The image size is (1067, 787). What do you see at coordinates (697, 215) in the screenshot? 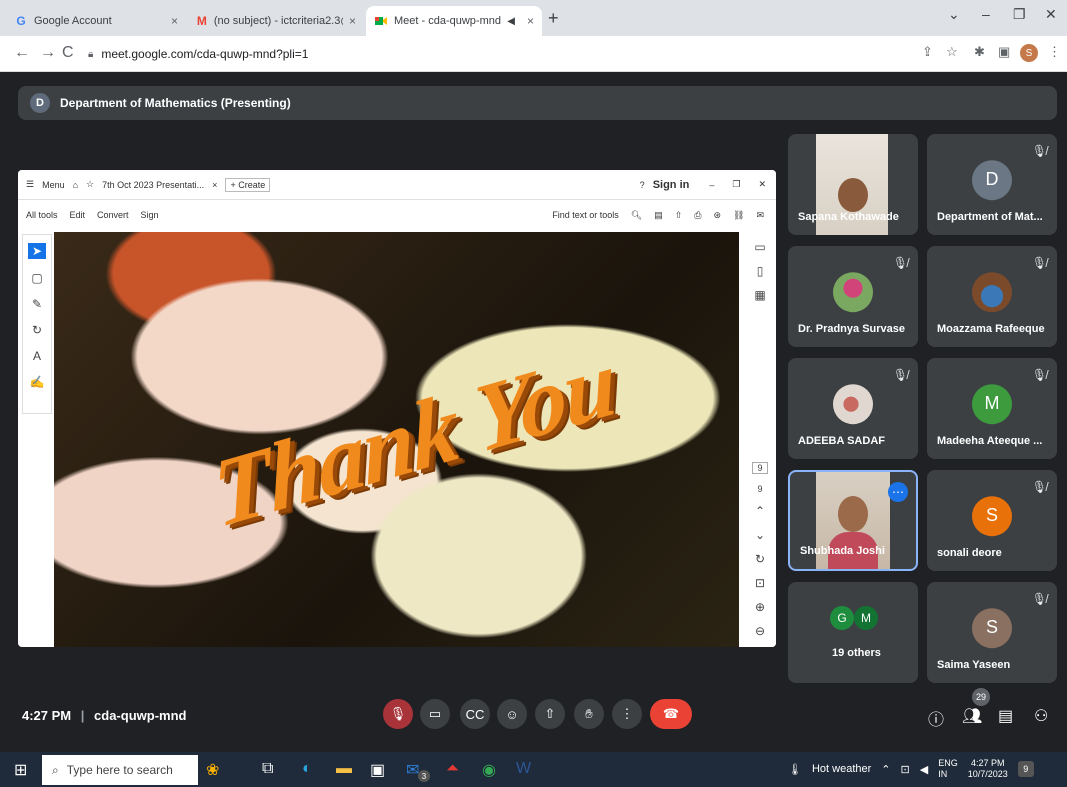
I see `print-icon: ⎙` at bounding box center [697, 215].